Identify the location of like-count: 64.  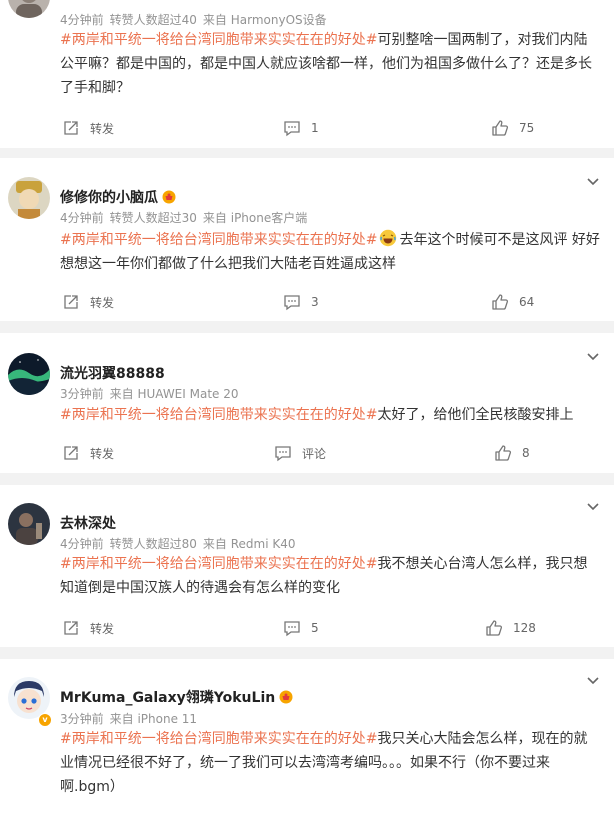
(527, 302).